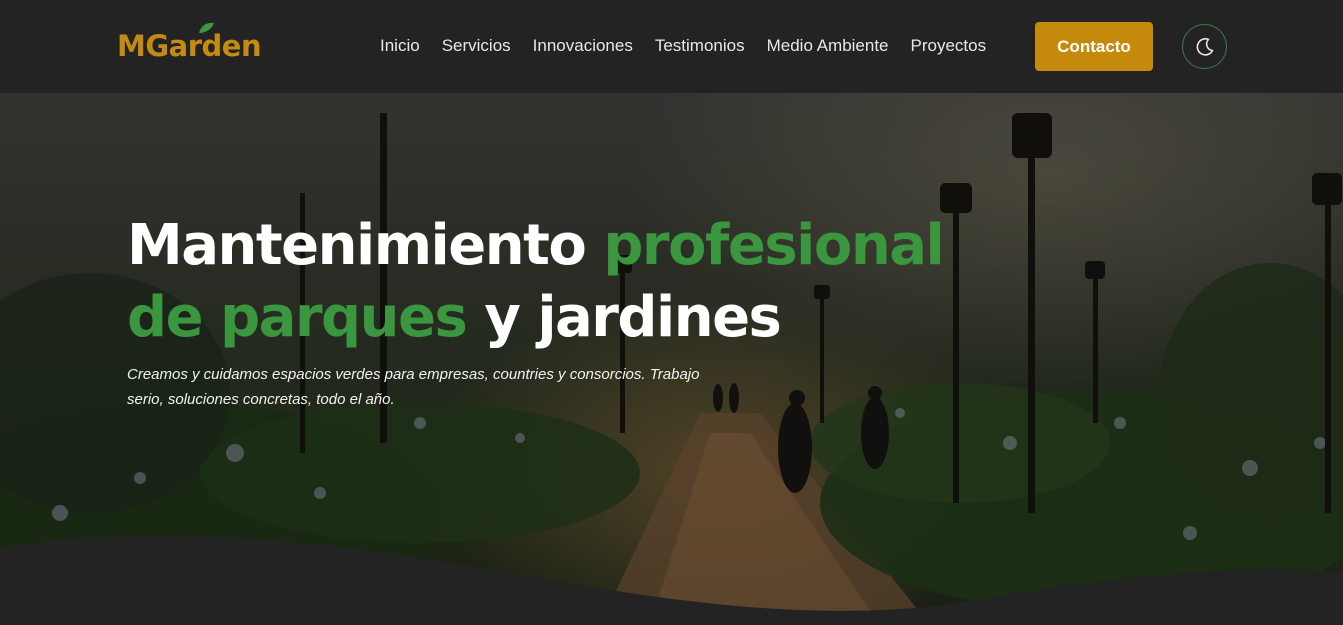 This screenshot has height=625, width=1343. What do you see at coordinates (400, 46) in the screenshot?
I see `nav-item-inicio: Inicio` at bounding box center [400, 46].